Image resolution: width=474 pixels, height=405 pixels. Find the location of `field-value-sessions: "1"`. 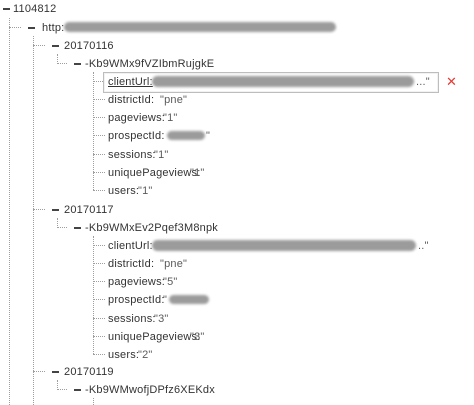

field-value-sessions: "1" is located at coordinates (161, 155).